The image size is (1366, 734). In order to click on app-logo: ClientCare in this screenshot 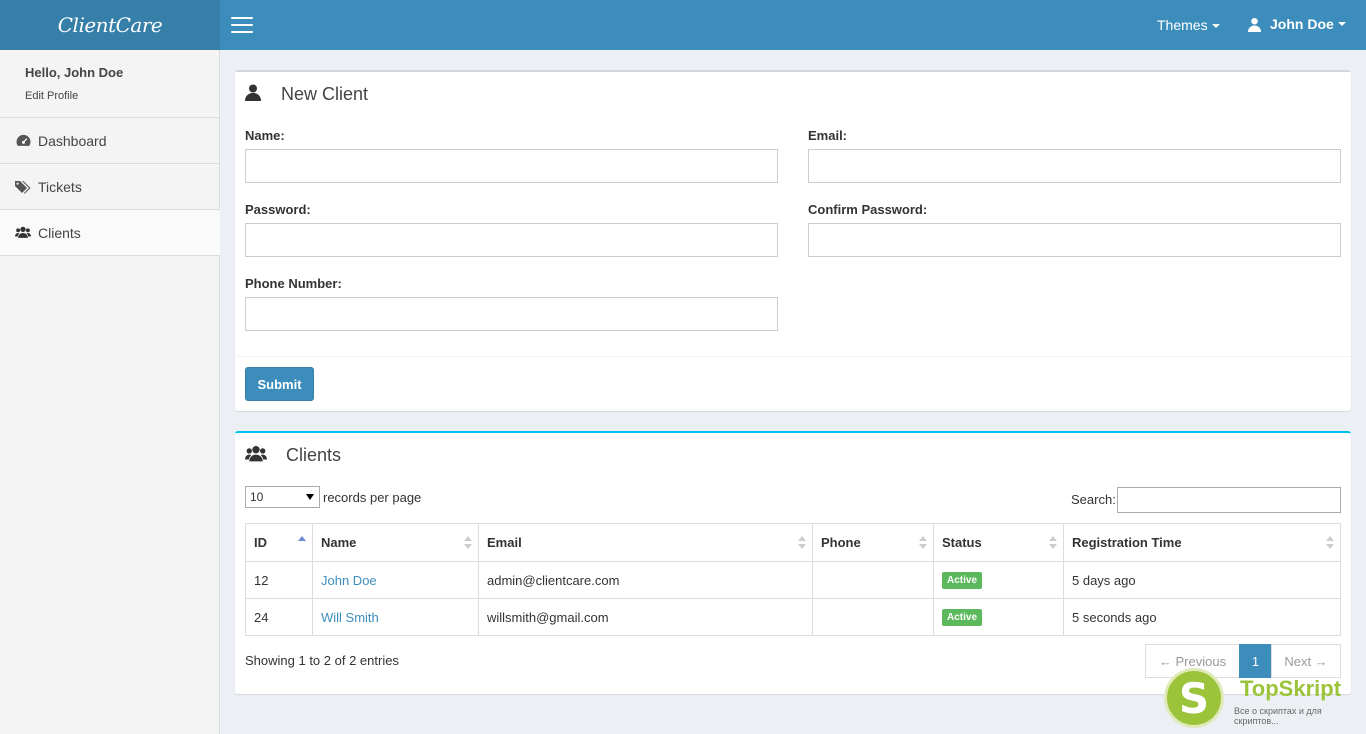, I will do `click(110, 25)`.